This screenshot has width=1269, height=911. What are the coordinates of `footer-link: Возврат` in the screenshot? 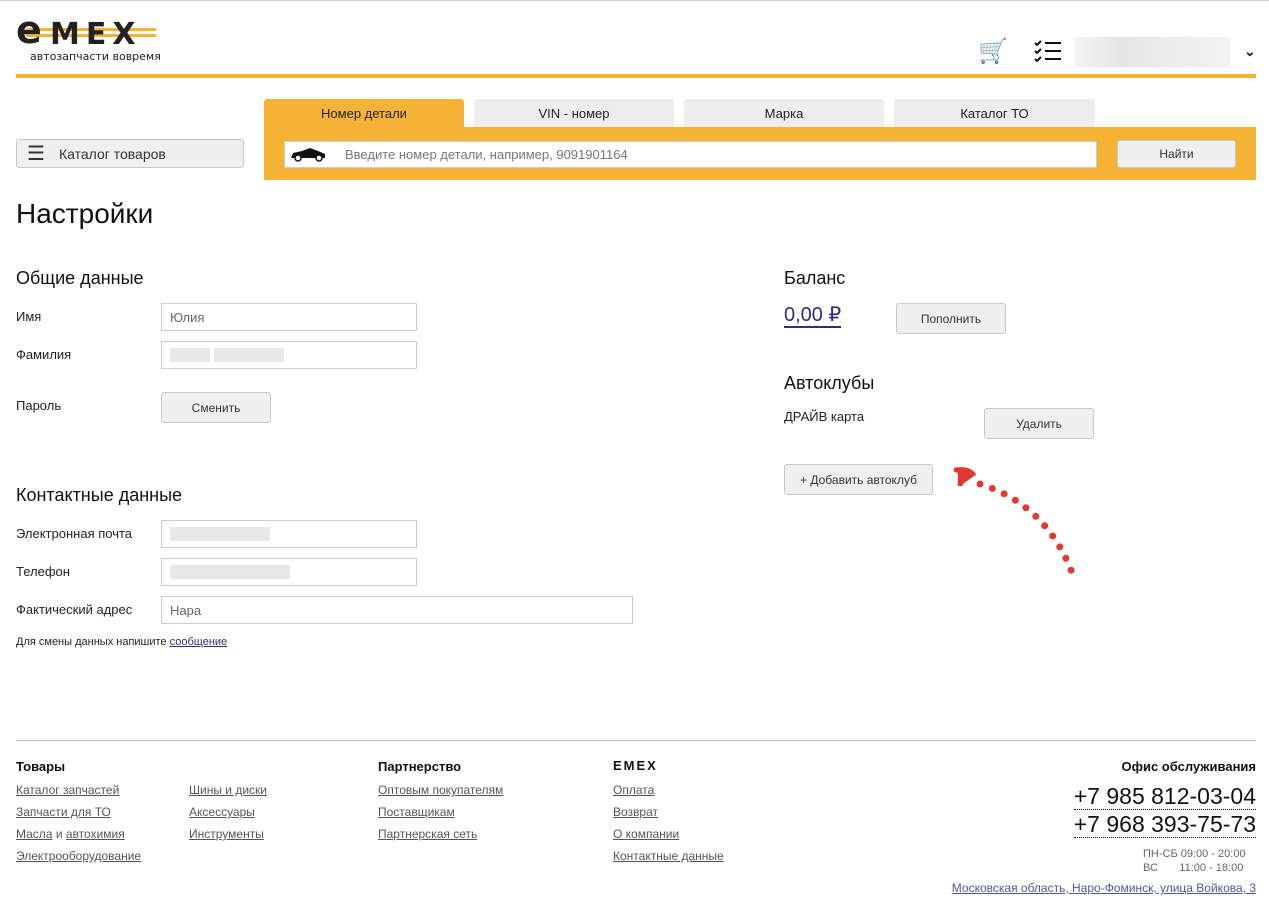 It's located at (635, 812).